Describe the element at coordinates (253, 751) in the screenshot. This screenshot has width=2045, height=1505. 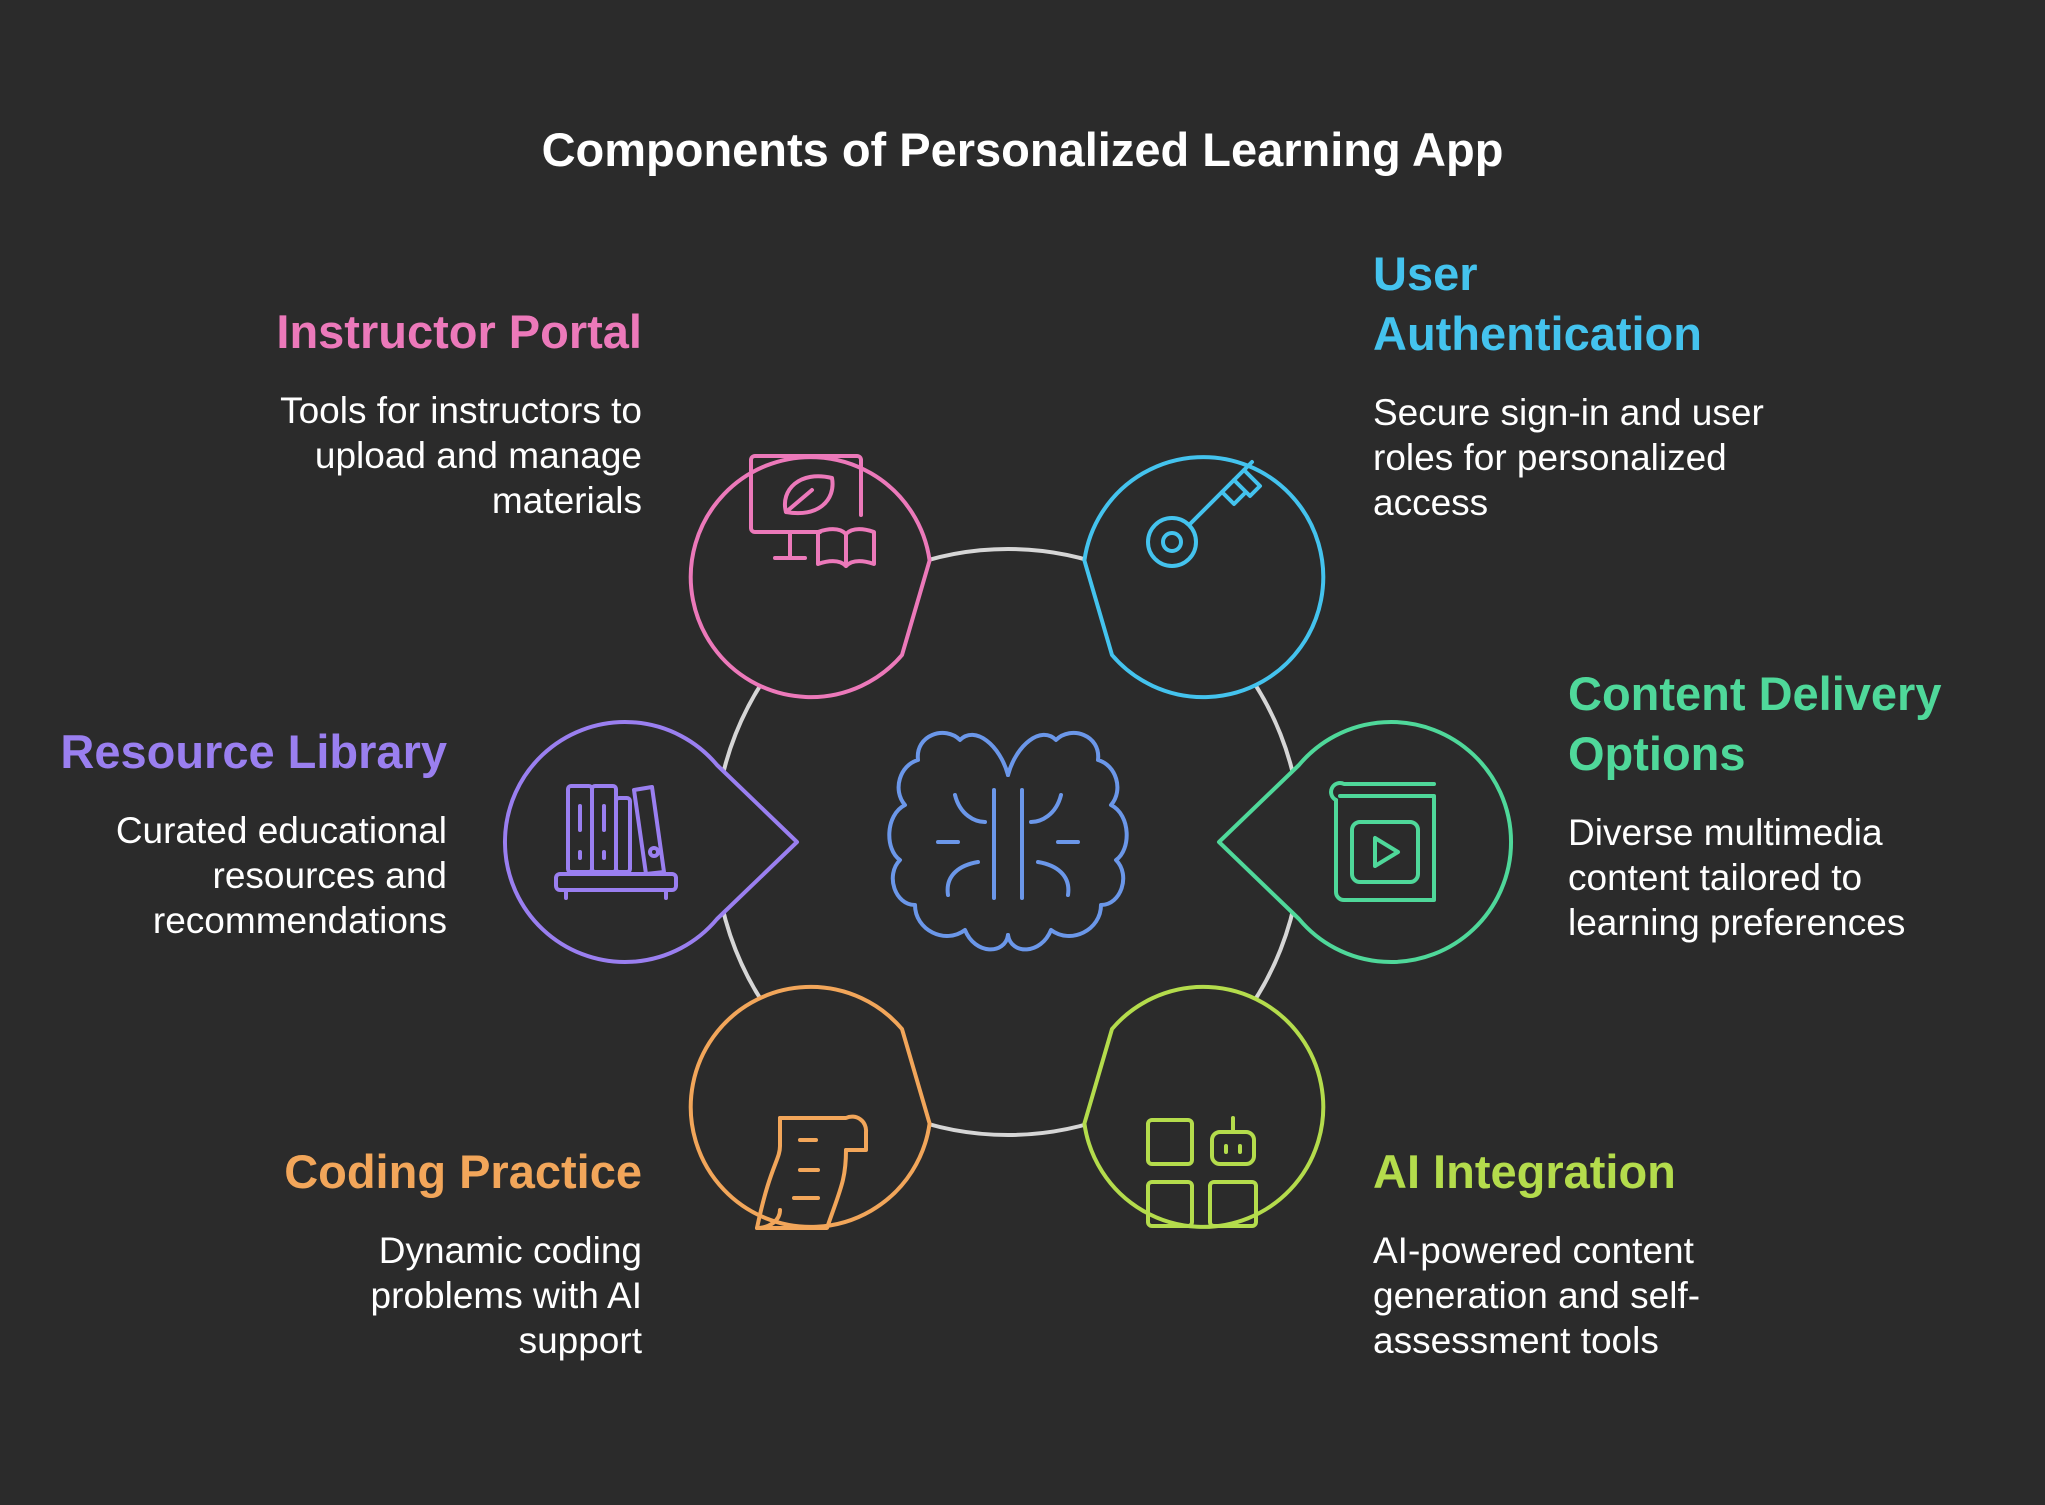
I see `resource-library-title: Resource Library` at that location.